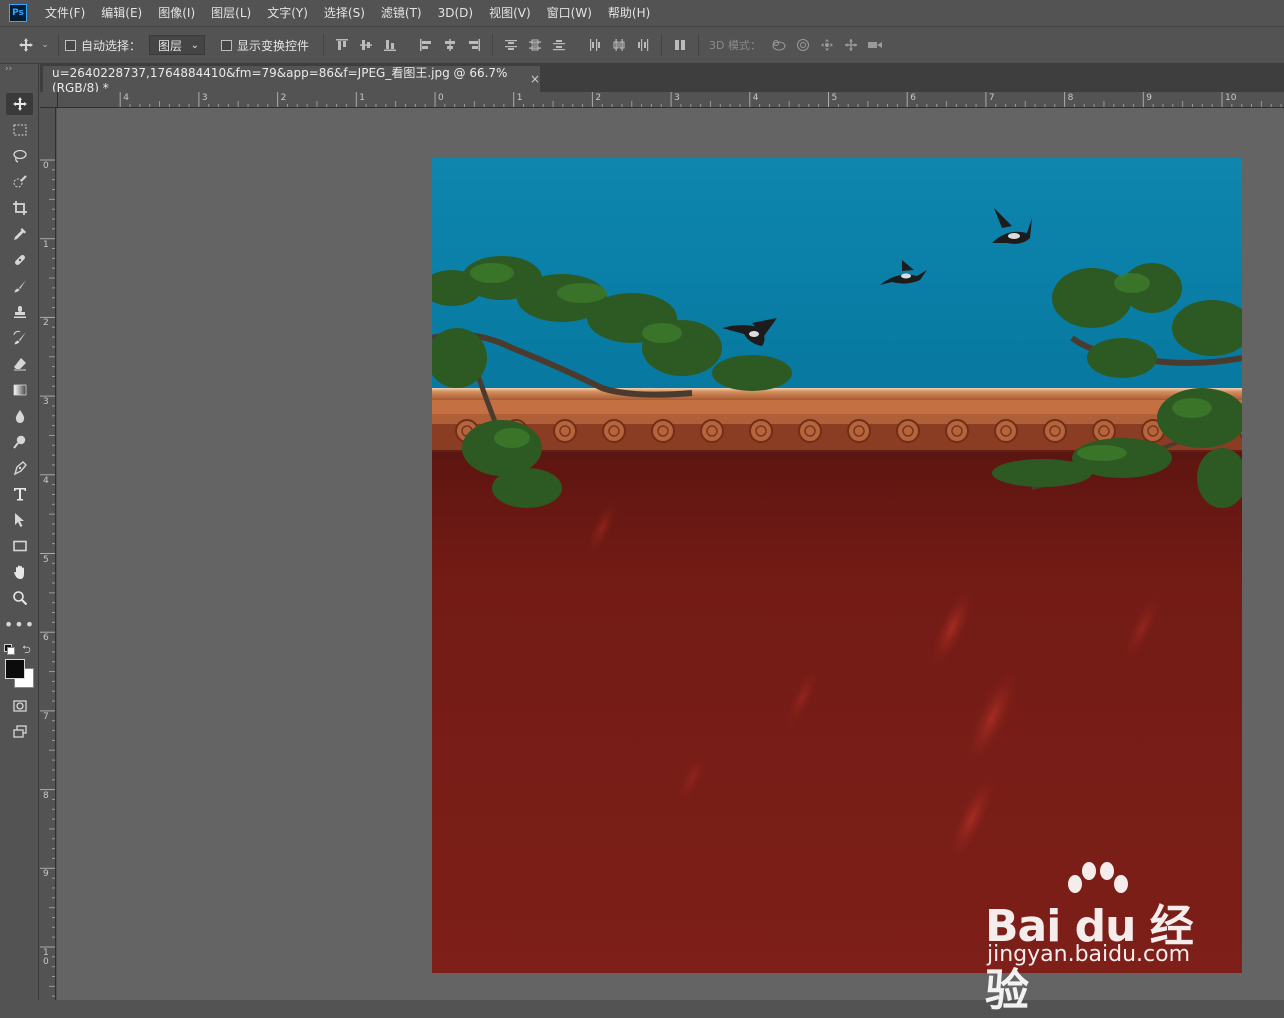  I want to click on align-top-icon, so click(342, 45).